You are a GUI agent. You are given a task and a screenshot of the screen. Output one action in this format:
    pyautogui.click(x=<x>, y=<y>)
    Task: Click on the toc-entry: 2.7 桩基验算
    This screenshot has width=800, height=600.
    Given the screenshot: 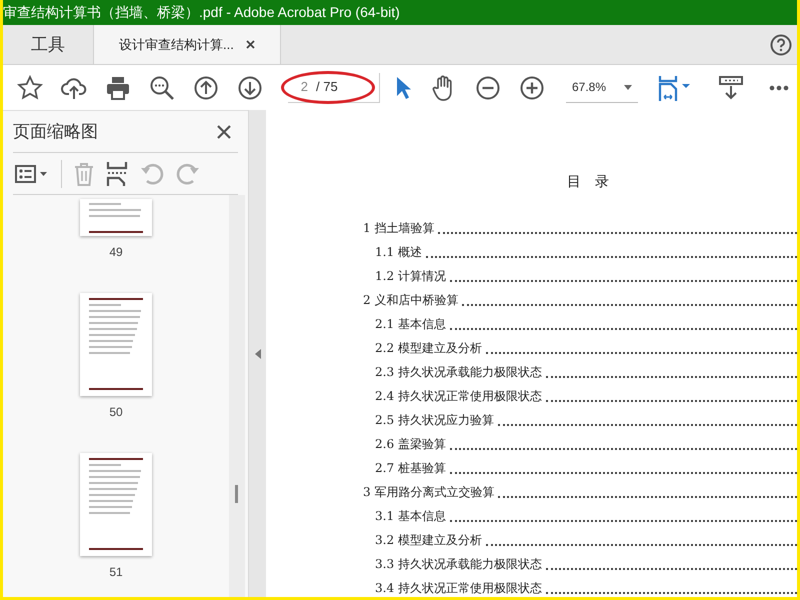 What is the action you would take?
    pyautogui.click(x=410, y=469)
    